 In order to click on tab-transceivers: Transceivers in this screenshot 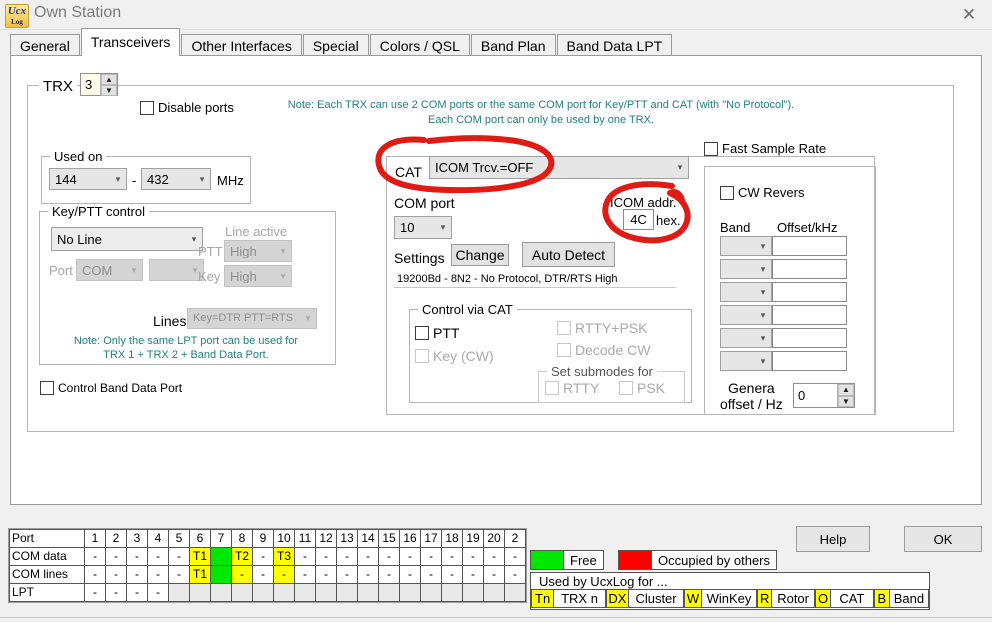, I will do `click(130, 42)`.